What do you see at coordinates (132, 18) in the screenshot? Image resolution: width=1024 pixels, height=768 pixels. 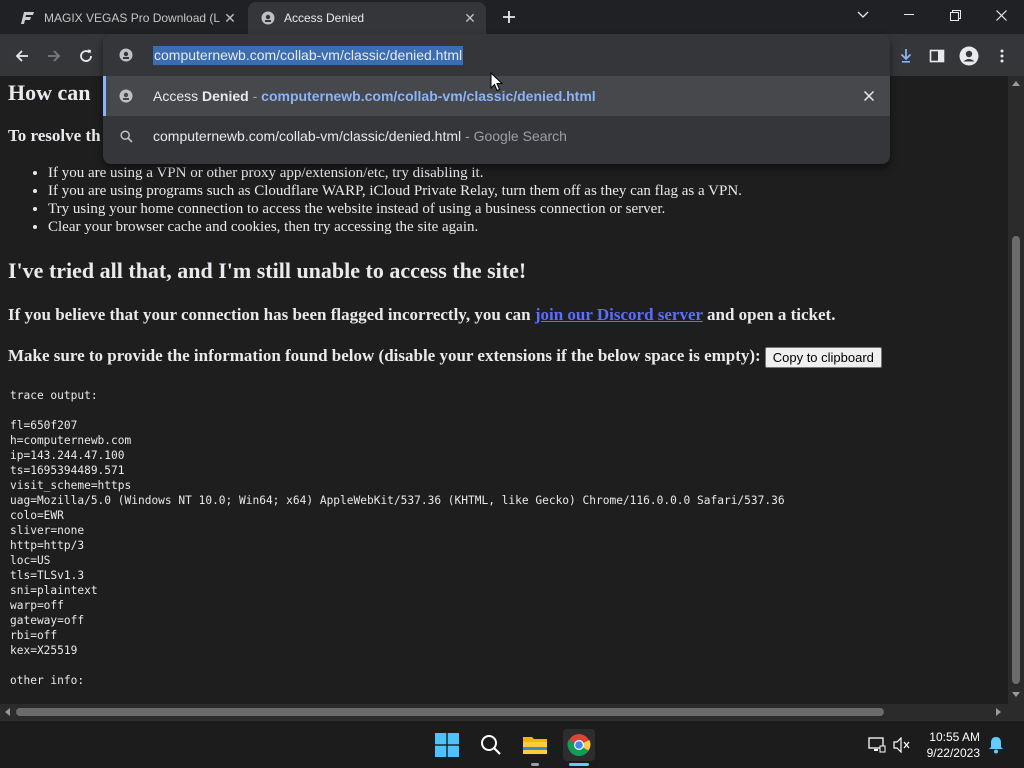 I see `tab-title: MAGIX VEGAS Pro Download (La` at bounding box center [132, 18].